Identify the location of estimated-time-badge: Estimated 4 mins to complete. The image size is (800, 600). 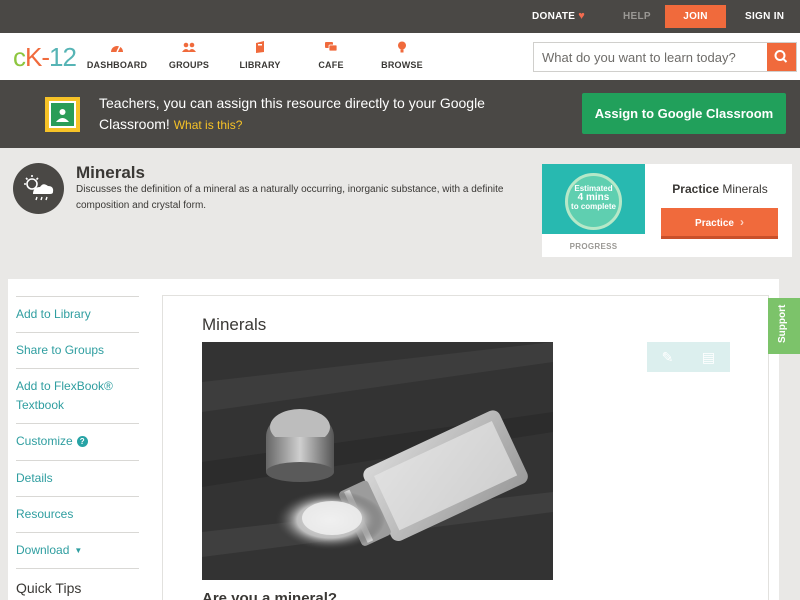
(593, 201).